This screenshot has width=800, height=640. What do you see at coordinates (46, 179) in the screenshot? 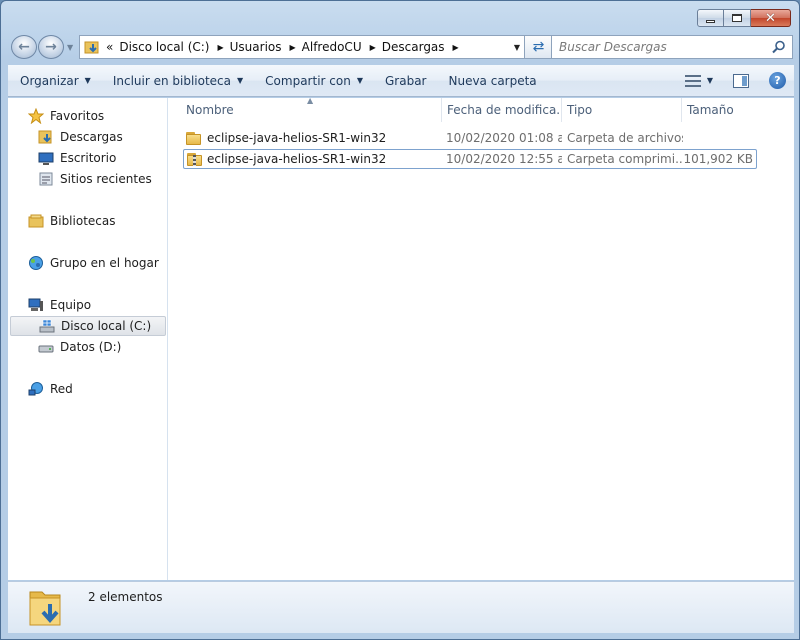
I see `recent-places-icon` at bounding box center [46, 179].